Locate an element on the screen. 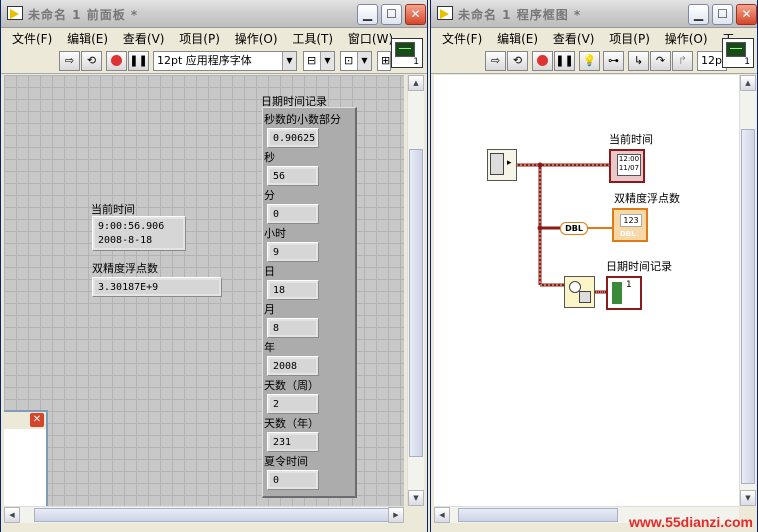 The height and width of the screenshot is (532, 758). palette-titlebar: ✕ is located at coordinates (25, 420).